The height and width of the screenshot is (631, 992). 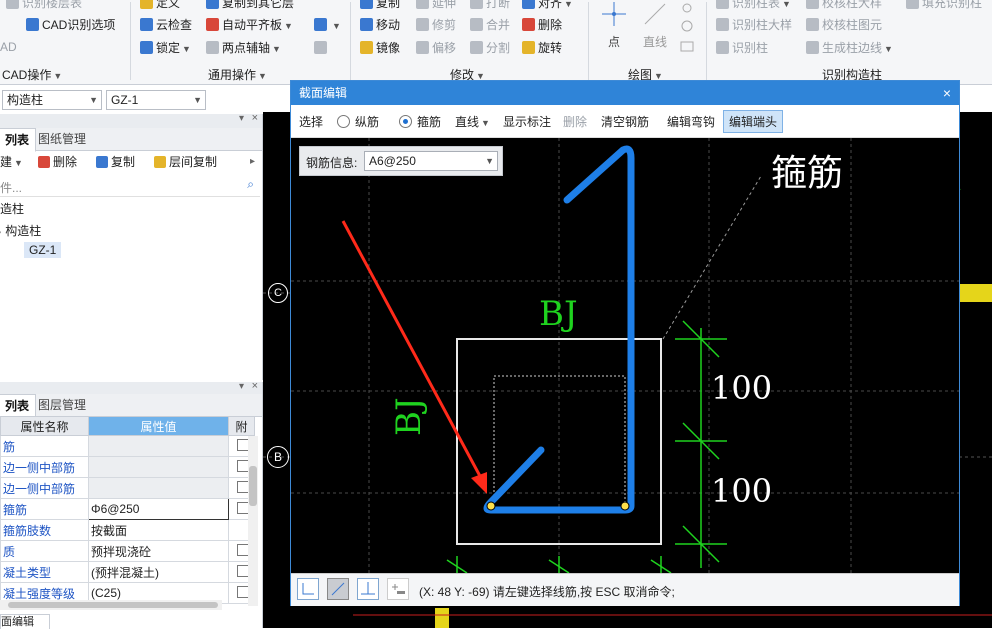 I want to click on search-icon: ⌕, so click(x=250, y=184).